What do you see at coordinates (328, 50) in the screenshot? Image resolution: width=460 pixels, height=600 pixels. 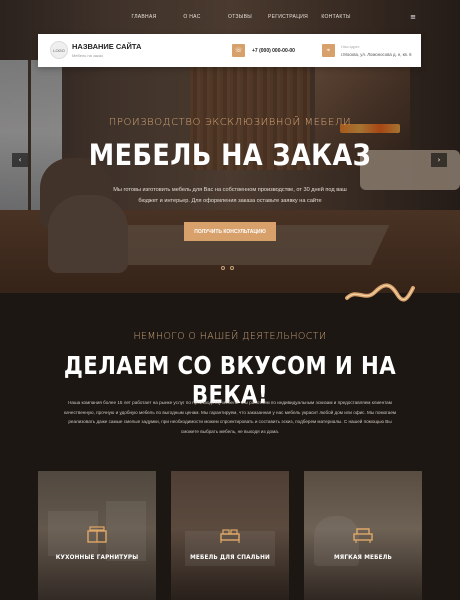 I see `location-pin-icon: ⌖` at bounding box center [328, 50].